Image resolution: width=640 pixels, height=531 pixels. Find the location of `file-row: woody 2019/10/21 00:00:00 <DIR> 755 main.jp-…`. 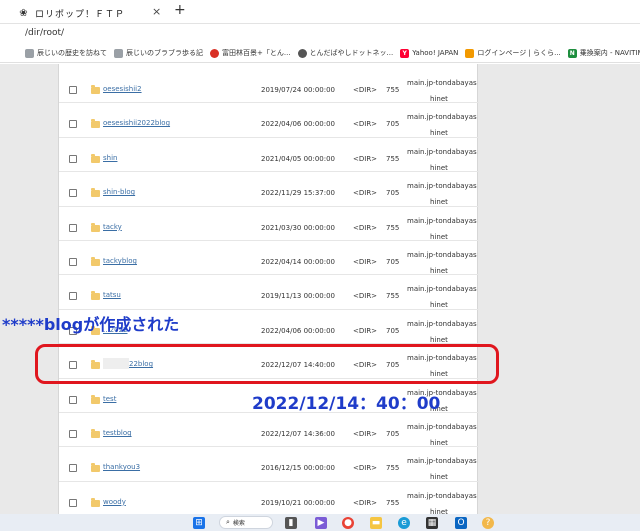

file-row: woody 2019/10/21 00:00:00 <DIR> 755 main.jp-… is located at coordinates (269, 498).